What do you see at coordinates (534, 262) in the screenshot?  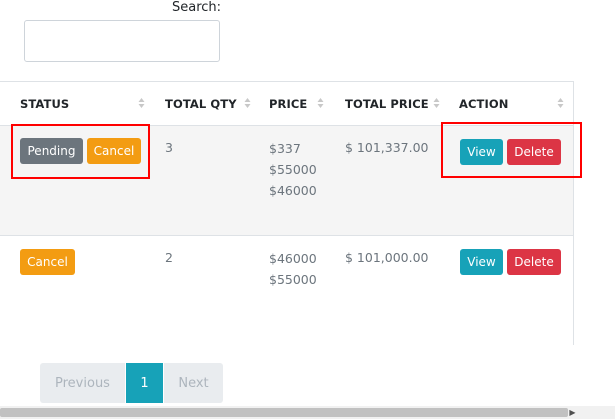 I see `delete-button: Delete` at bounding box center [534, 262].